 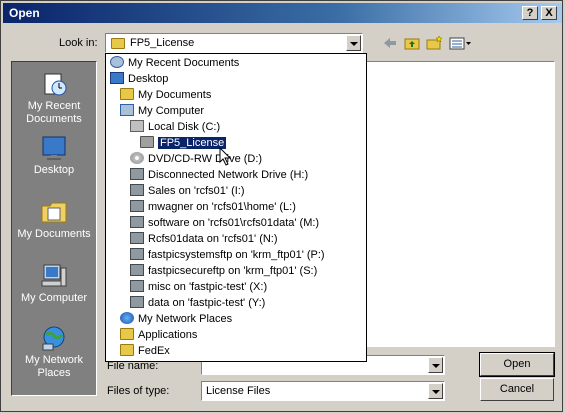 What do you see at coordinates (54, 234) in the screenshot?
I see `place-label: My Documents` at bounding box center [54, 234].